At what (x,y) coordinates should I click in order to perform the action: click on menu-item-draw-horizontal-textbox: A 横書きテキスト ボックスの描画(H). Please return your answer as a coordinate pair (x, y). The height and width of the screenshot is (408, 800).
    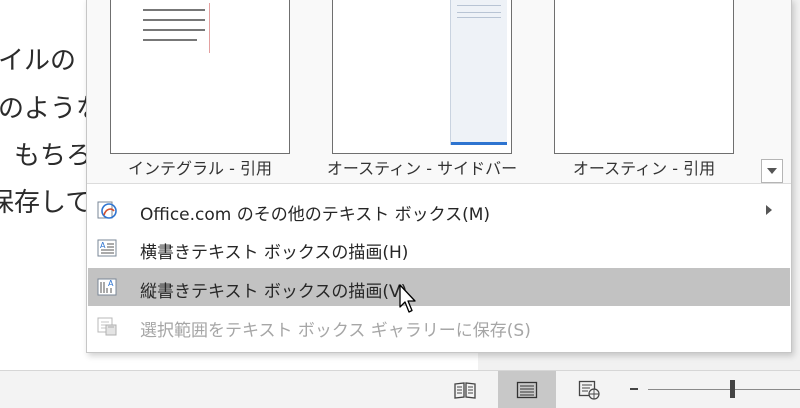
    Looking at the image, I should click on (439, 248).